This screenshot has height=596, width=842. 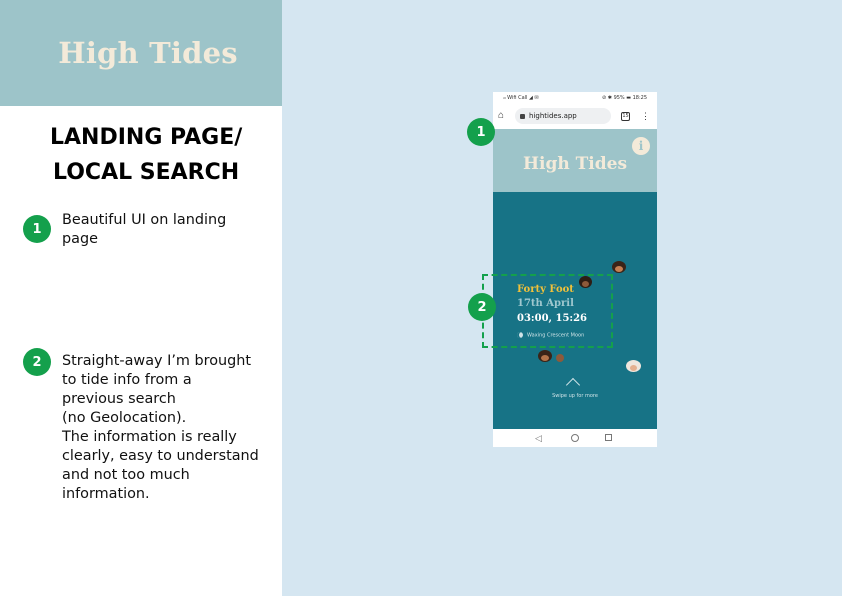 What do you see at coordinates (547, 311) in the screenshot?
I see `callout-dashed-box` at bounding box center [547, 311].